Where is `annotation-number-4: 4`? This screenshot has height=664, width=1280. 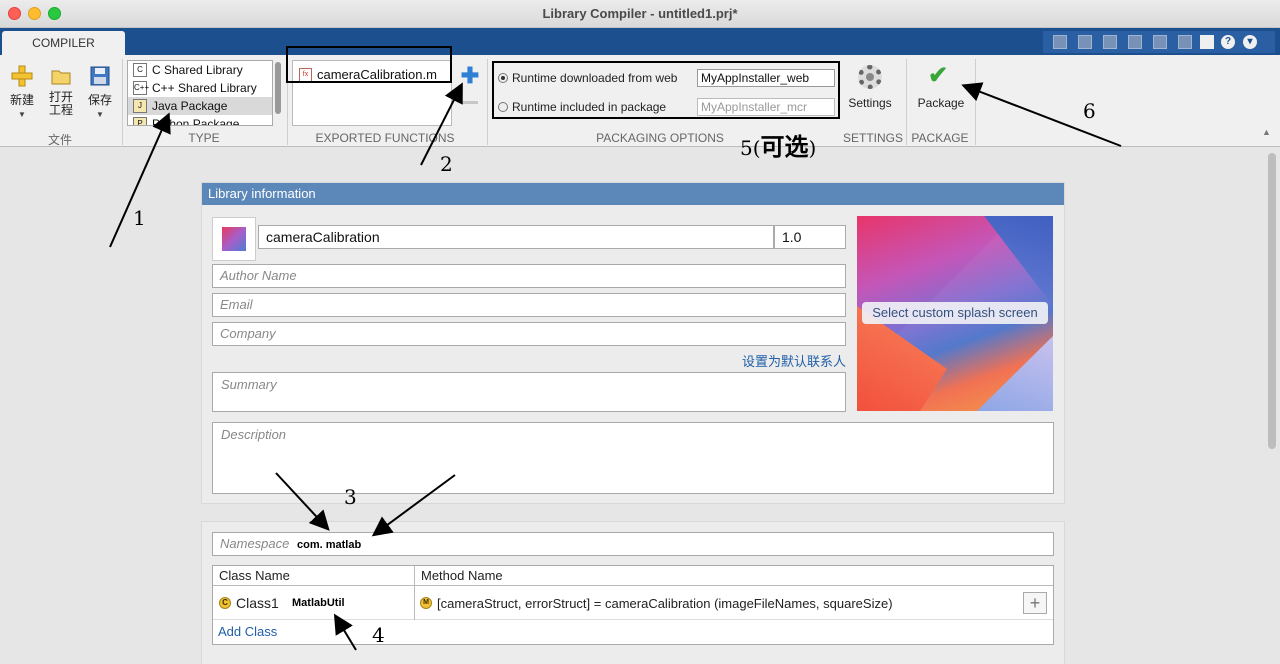
annotation-number-4: 4 is located at coordinates (378, 635).